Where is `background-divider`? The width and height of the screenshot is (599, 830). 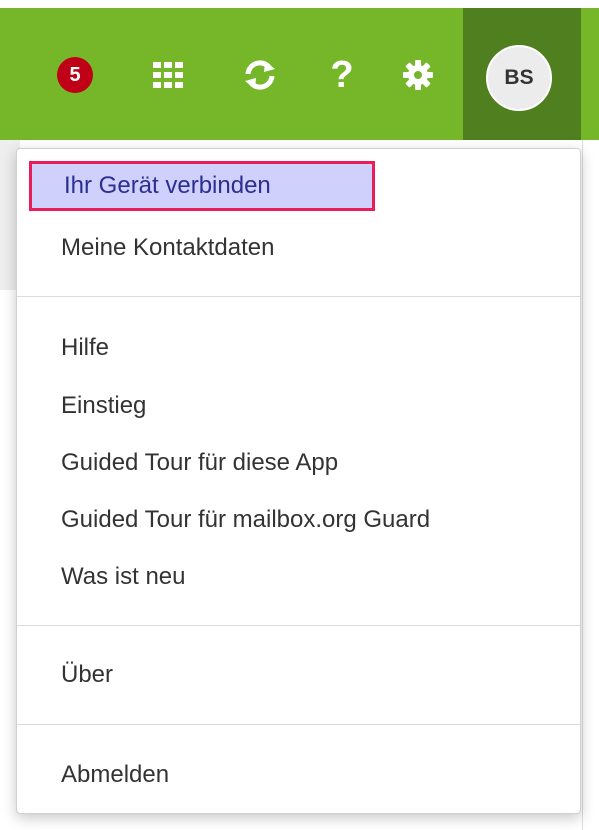
background-divider is located at coordinates (582, 485).